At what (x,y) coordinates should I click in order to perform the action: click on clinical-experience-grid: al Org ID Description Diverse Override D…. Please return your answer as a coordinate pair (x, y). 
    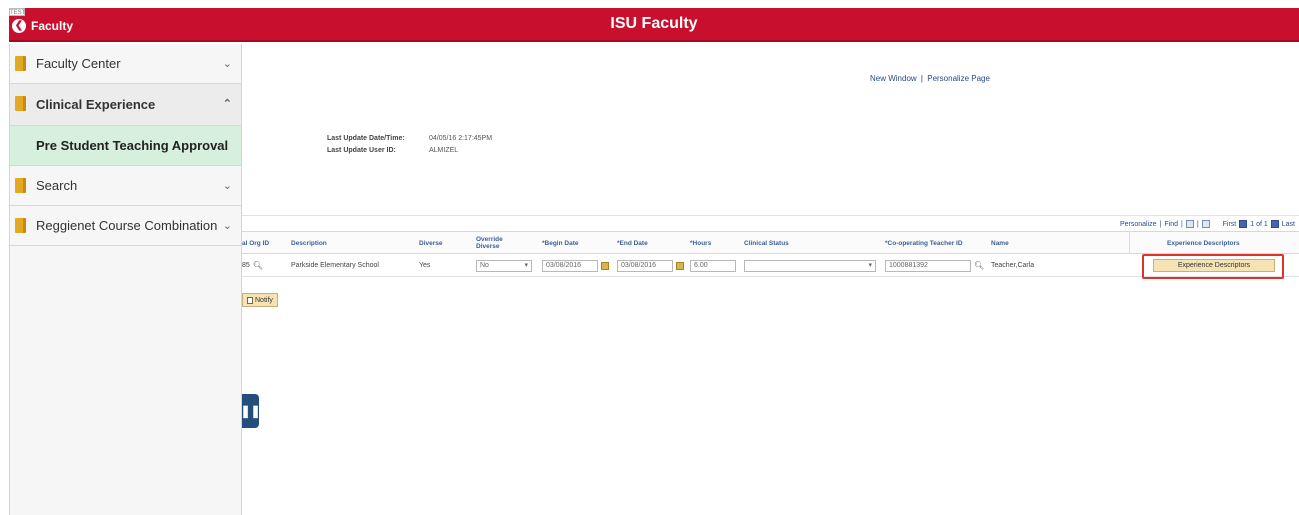
    Looking at the image, I should click on (770, 255).